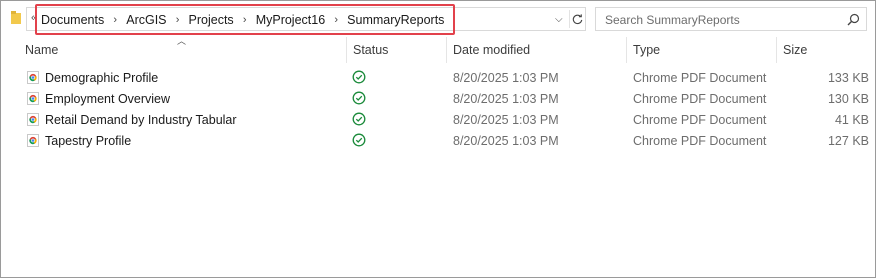  I want to click on column-header-date-modified: Date modified, so click(537, 50).